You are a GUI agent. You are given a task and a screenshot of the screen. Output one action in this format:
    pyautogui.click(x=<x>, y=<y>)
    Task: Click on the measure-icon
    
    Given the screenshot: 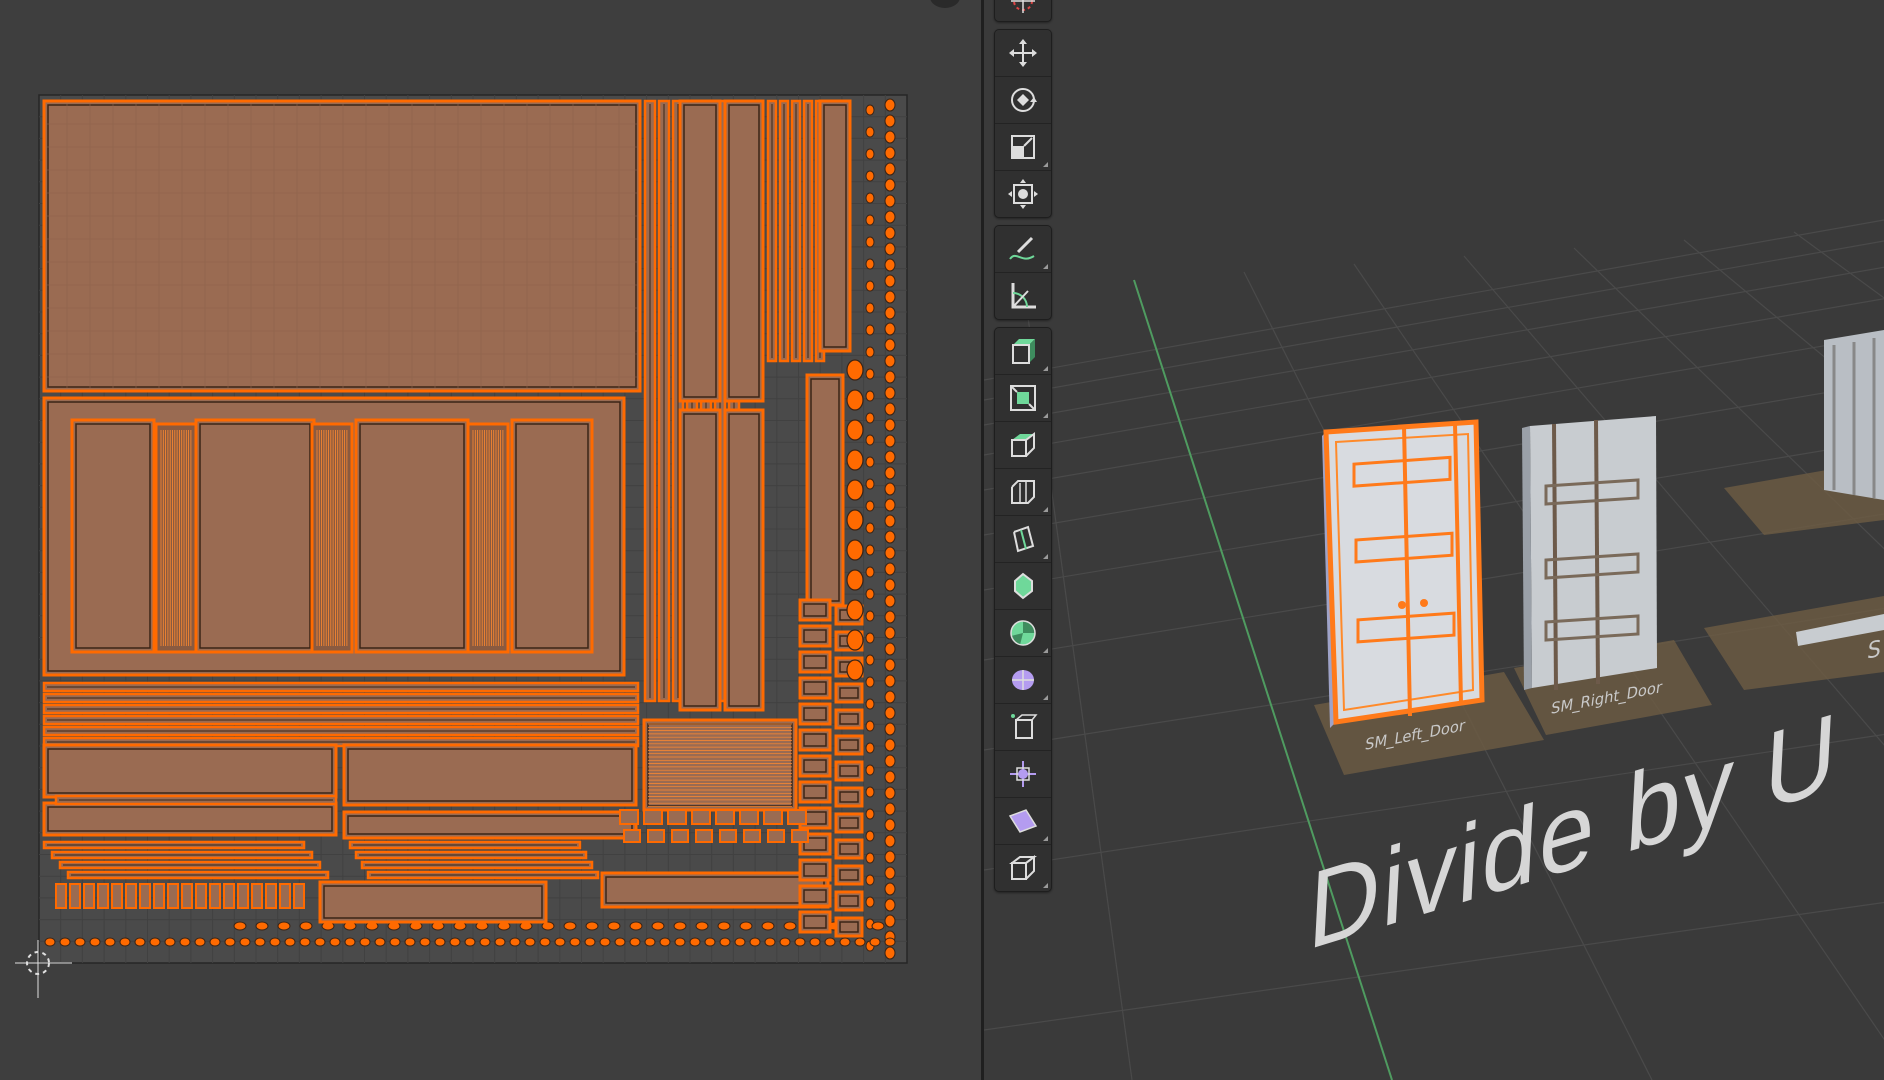 What is the action you would take?
    pyautogui.click(x=1023, y=296)
    